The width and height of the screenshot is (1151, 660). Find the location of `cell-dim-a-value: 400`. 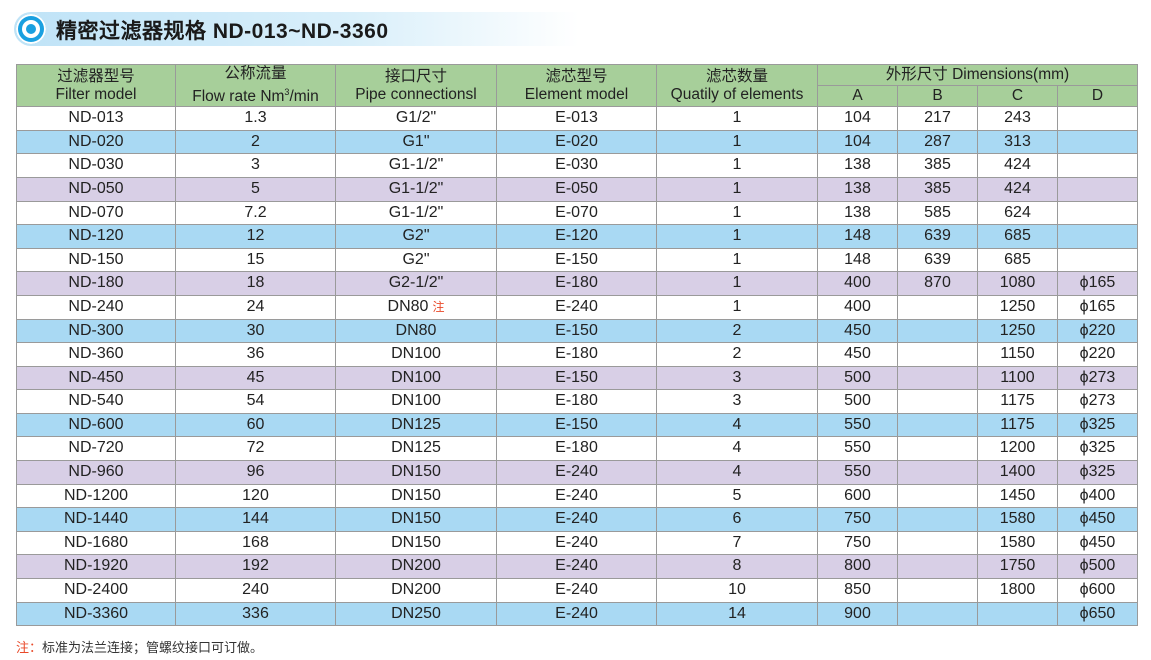

cell-dim-a-value: 400 is located at coordinates (857, 283).